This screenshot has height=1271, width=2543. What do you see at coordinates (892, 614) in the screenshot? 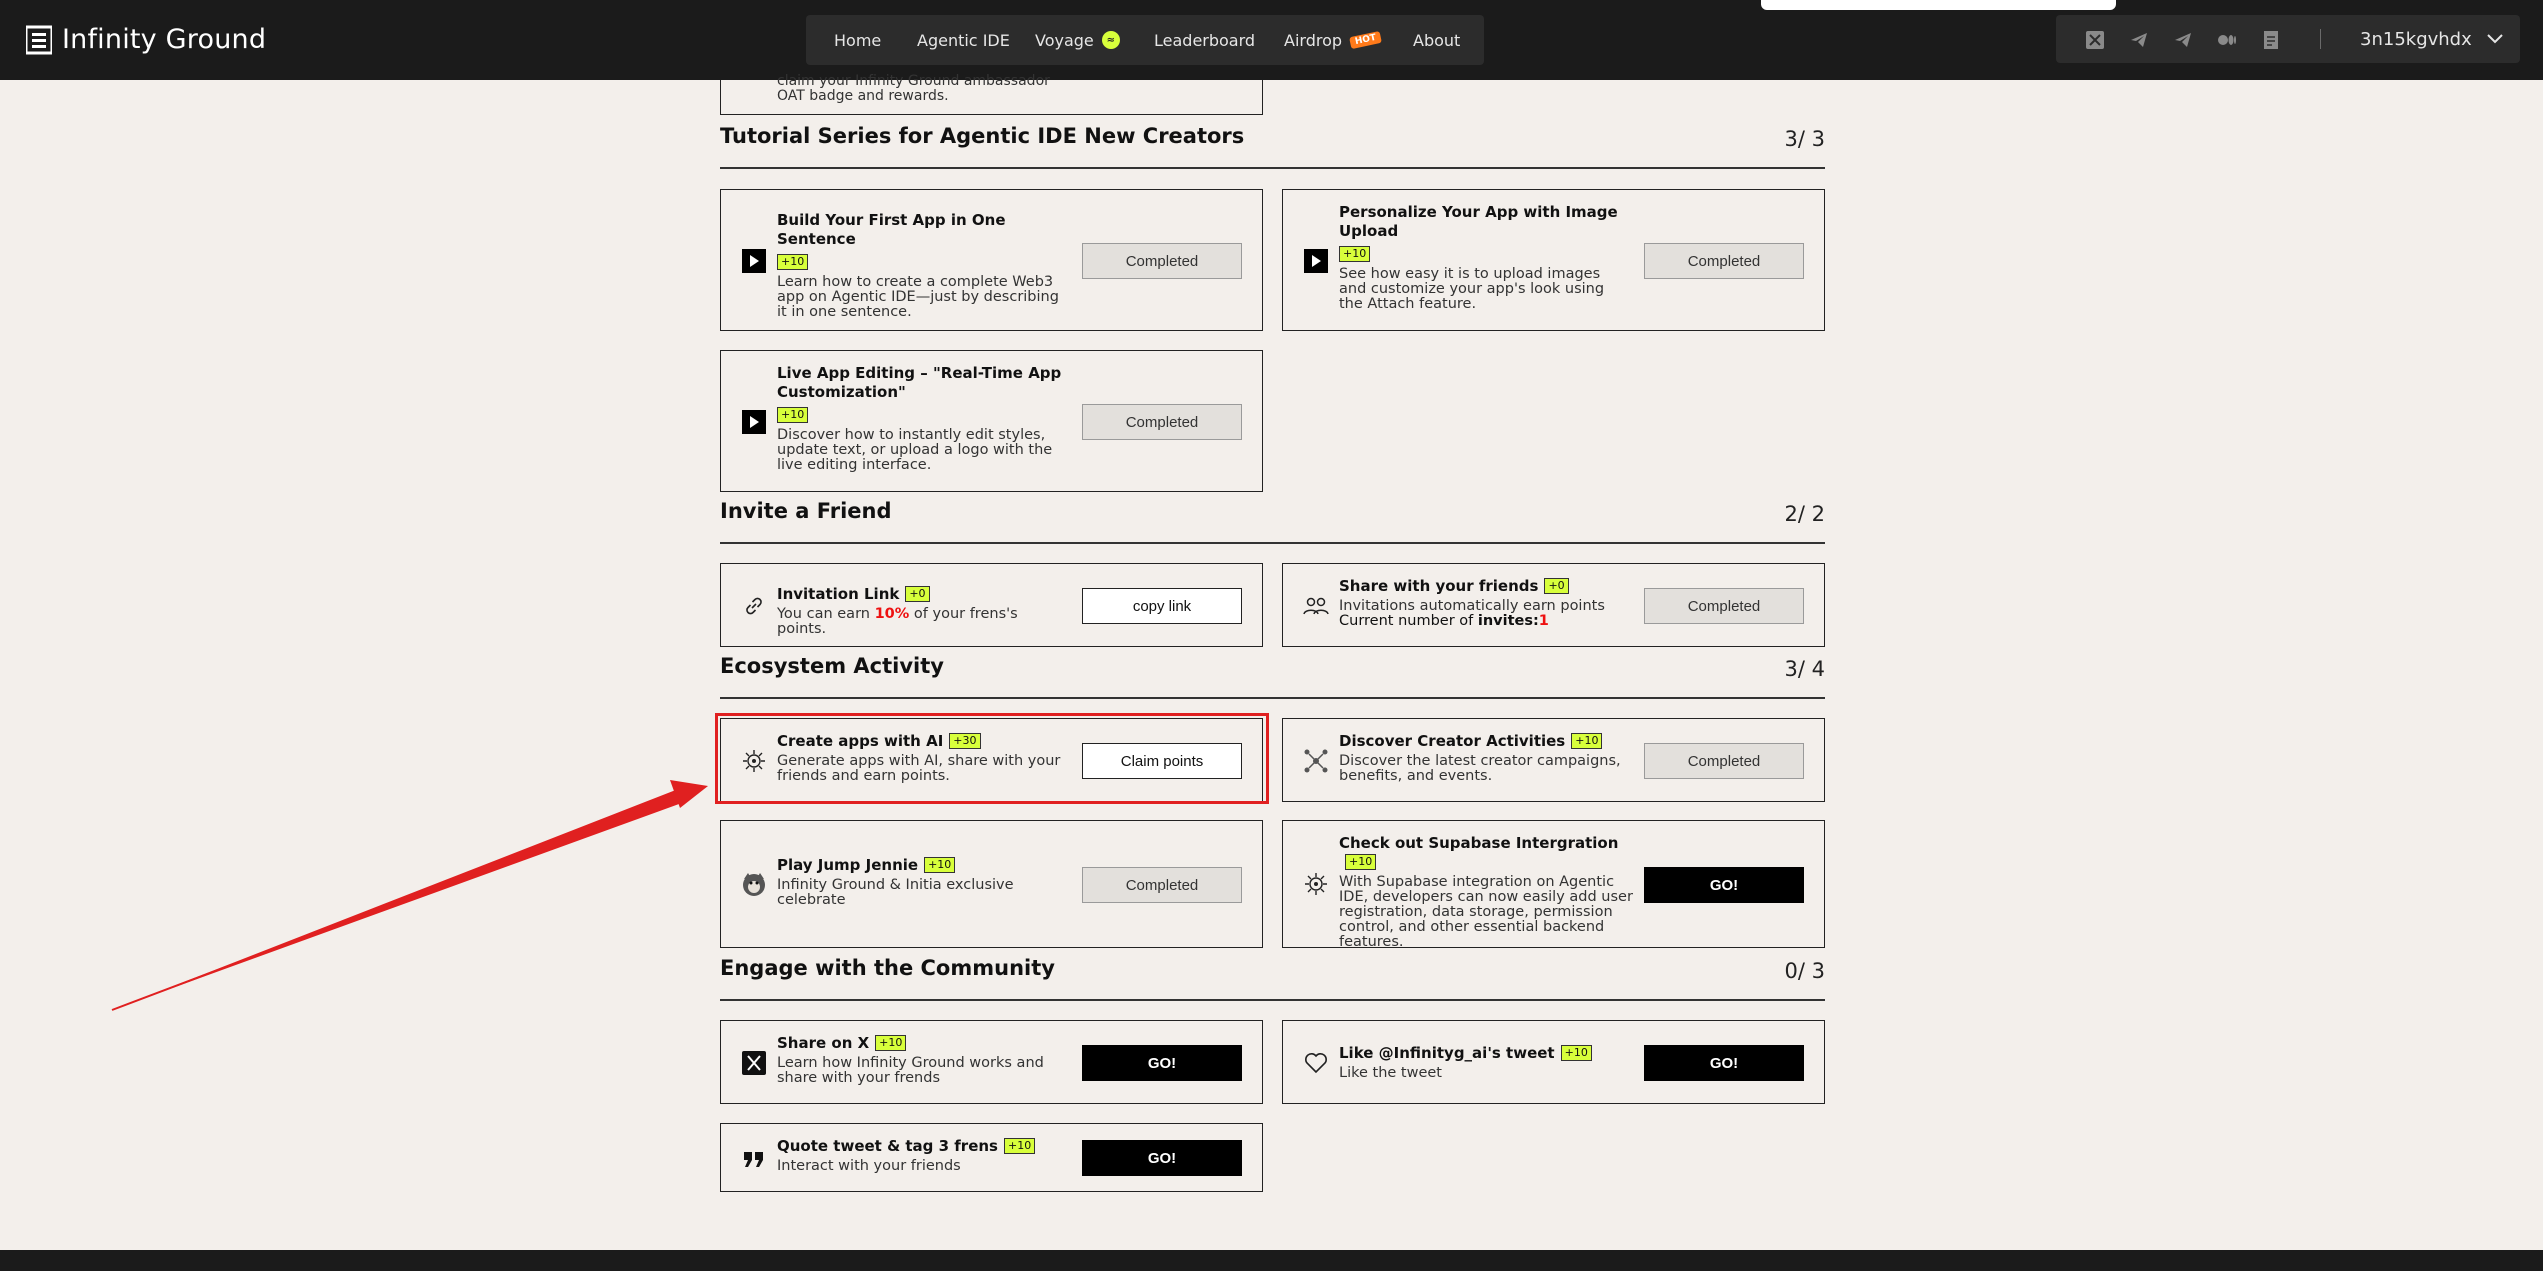
I see `percent-highlight: 10%` at bounding box center [892, 614].